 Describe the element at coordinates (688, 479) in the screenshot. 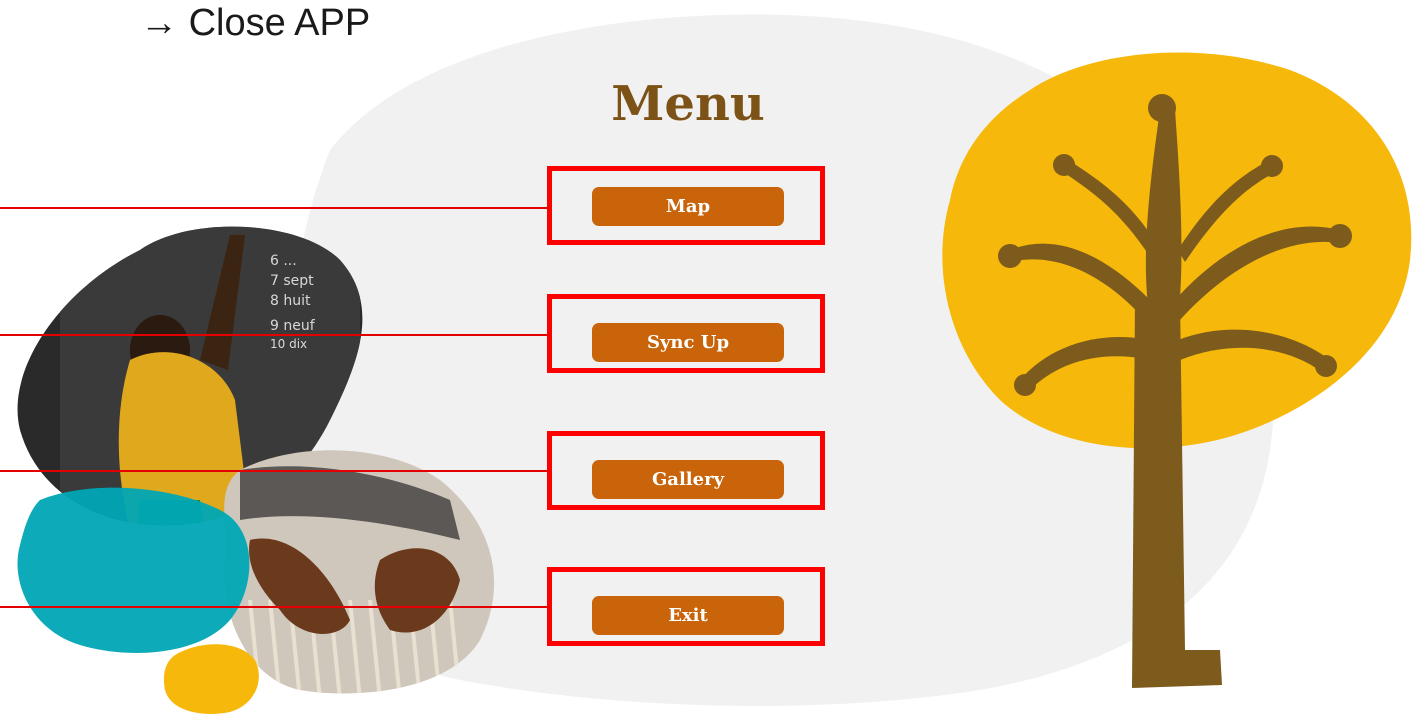

I see `gallery-button: Gallery` at that location.